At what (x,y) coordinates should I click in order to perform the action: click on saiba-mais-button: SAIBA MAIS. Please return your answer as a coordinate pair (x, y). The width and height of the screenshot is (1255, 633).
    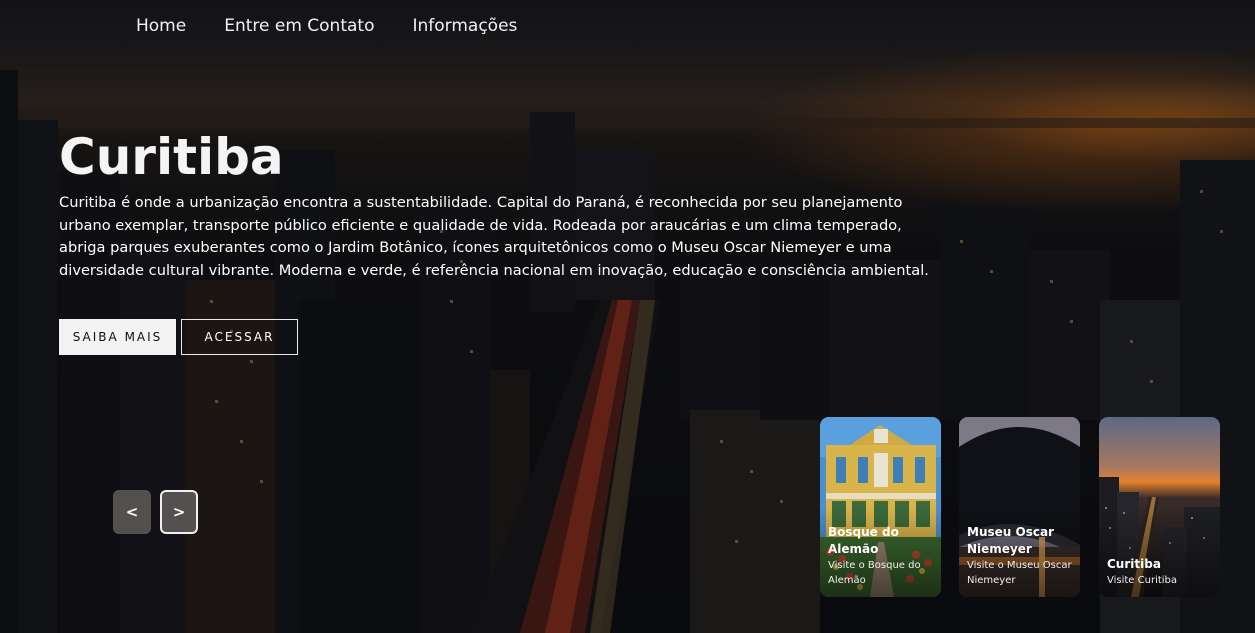
    Looking at the image, I should click on (117, 337).